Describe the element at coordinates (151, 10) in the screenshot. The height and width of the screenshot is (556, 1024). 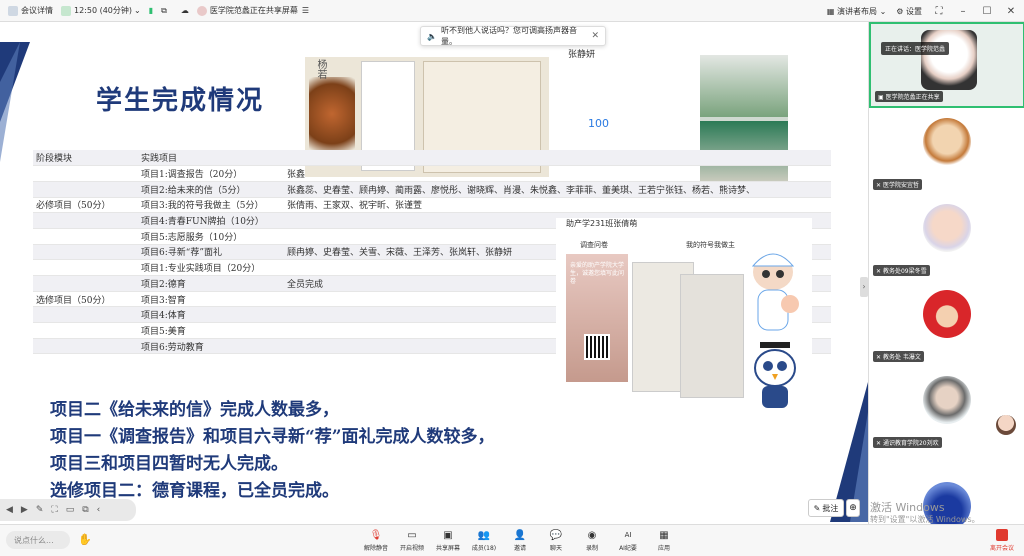
I see `signal-icon: ▮` at that location.